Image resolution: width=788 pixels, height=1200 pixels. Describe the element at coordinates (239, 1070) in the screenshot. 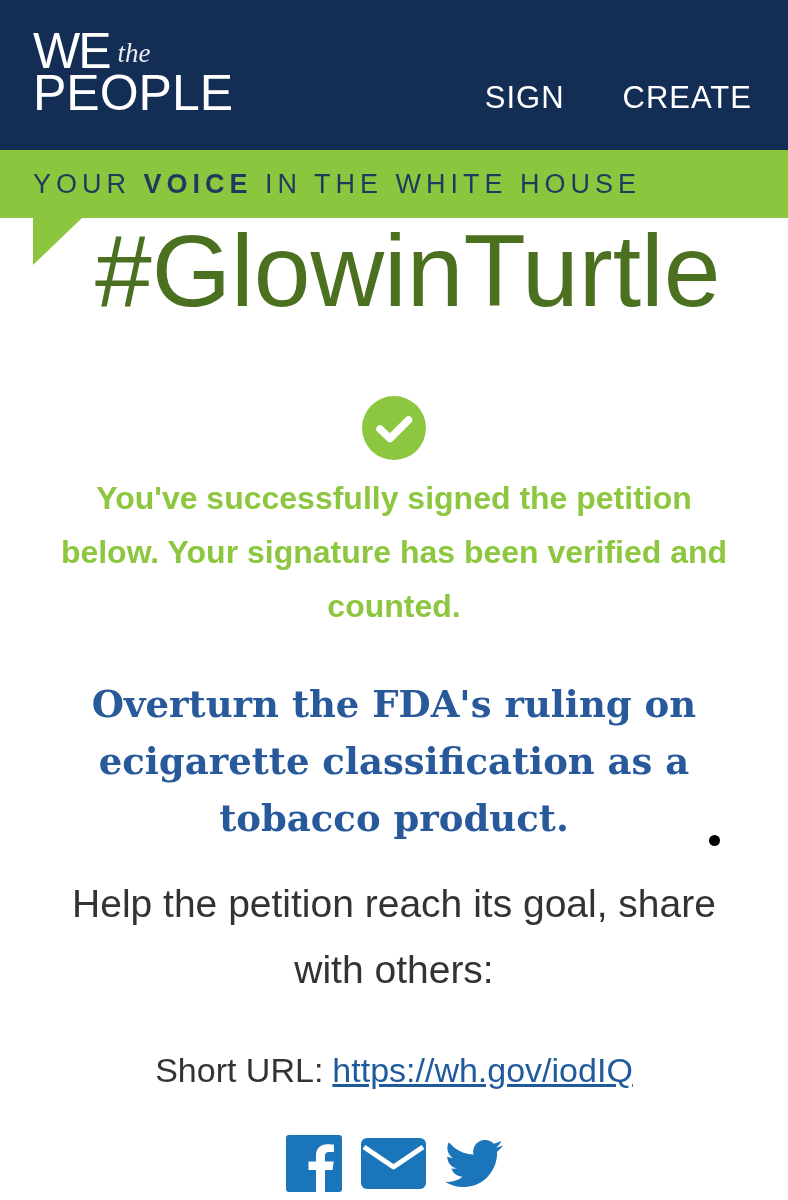

I see `short-url-label: Short URL:` at that location.